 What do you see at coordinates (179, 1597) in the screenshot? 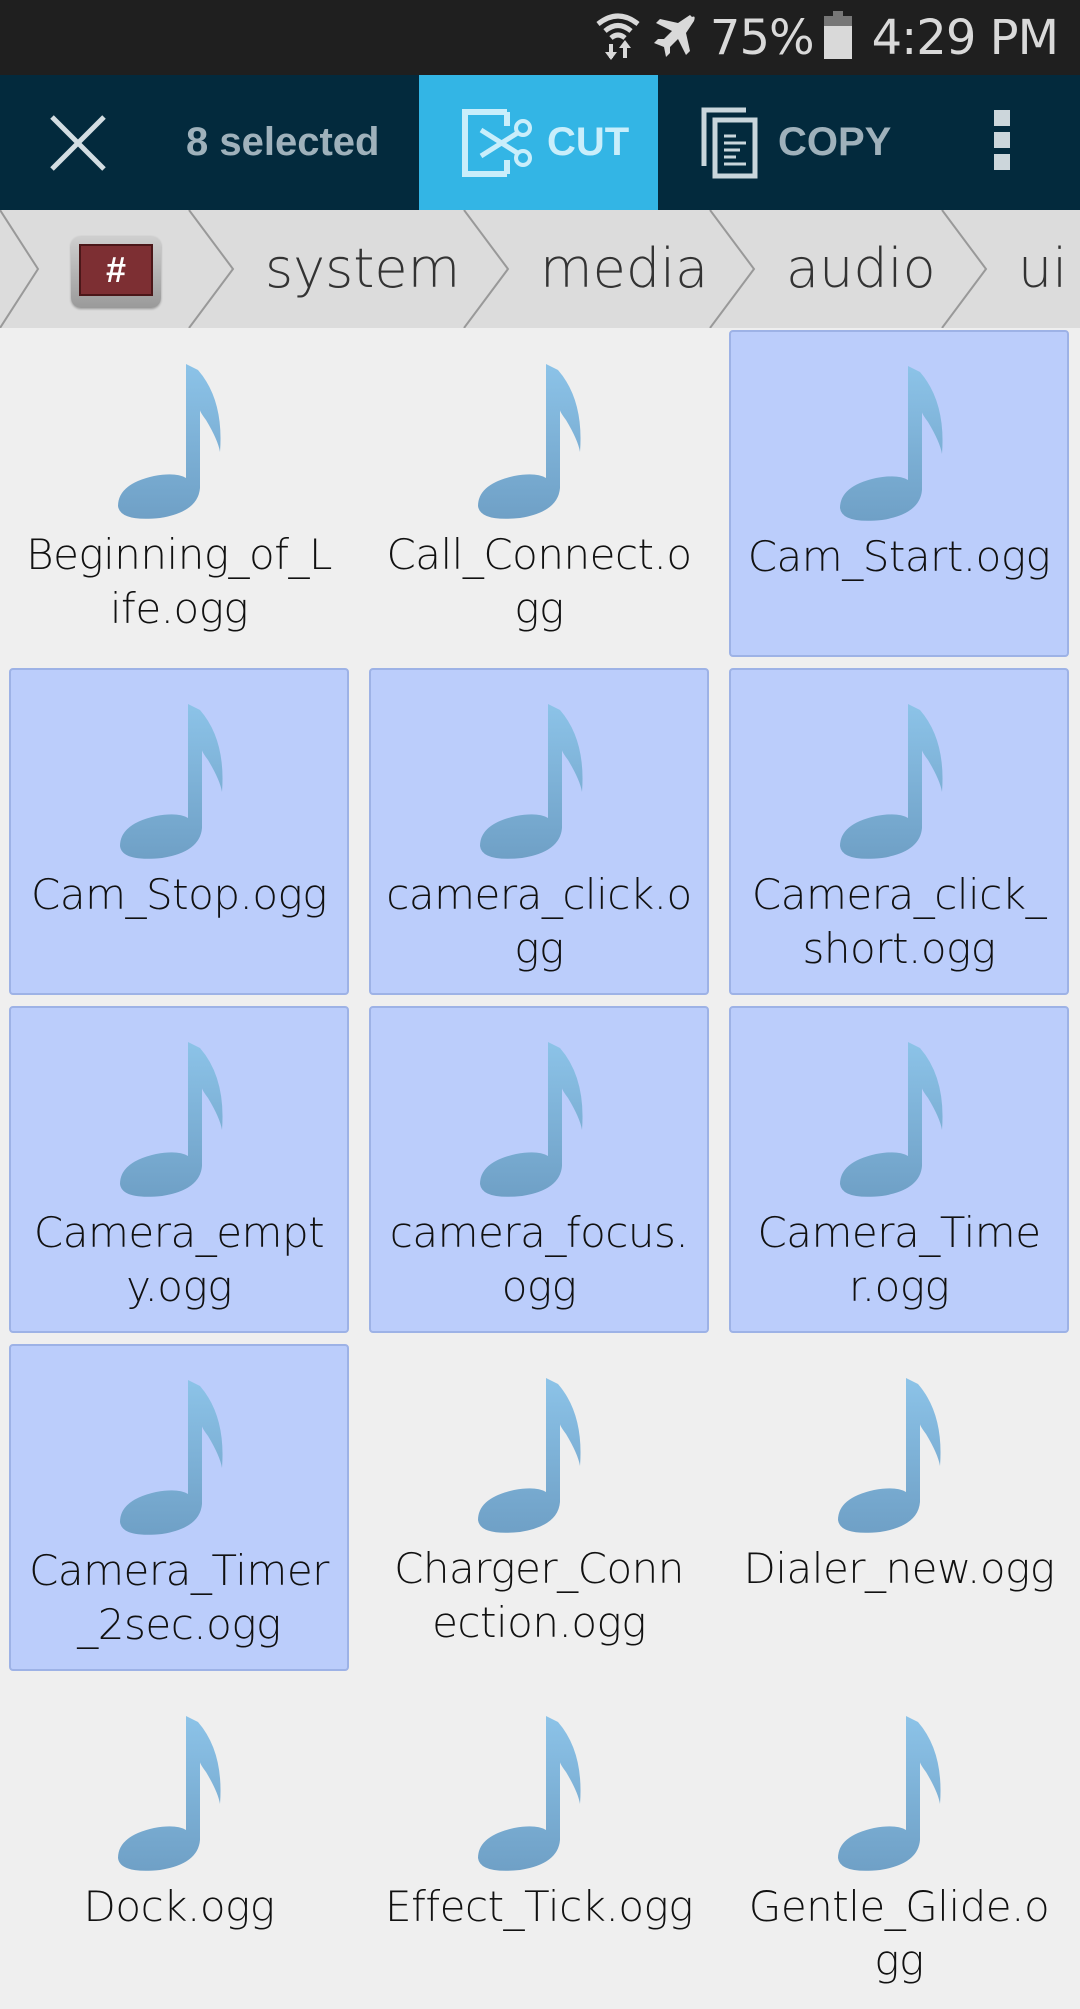
I see `file-name: Camera_Timer_2sec.ogg` at bounding box center [179, 1597].